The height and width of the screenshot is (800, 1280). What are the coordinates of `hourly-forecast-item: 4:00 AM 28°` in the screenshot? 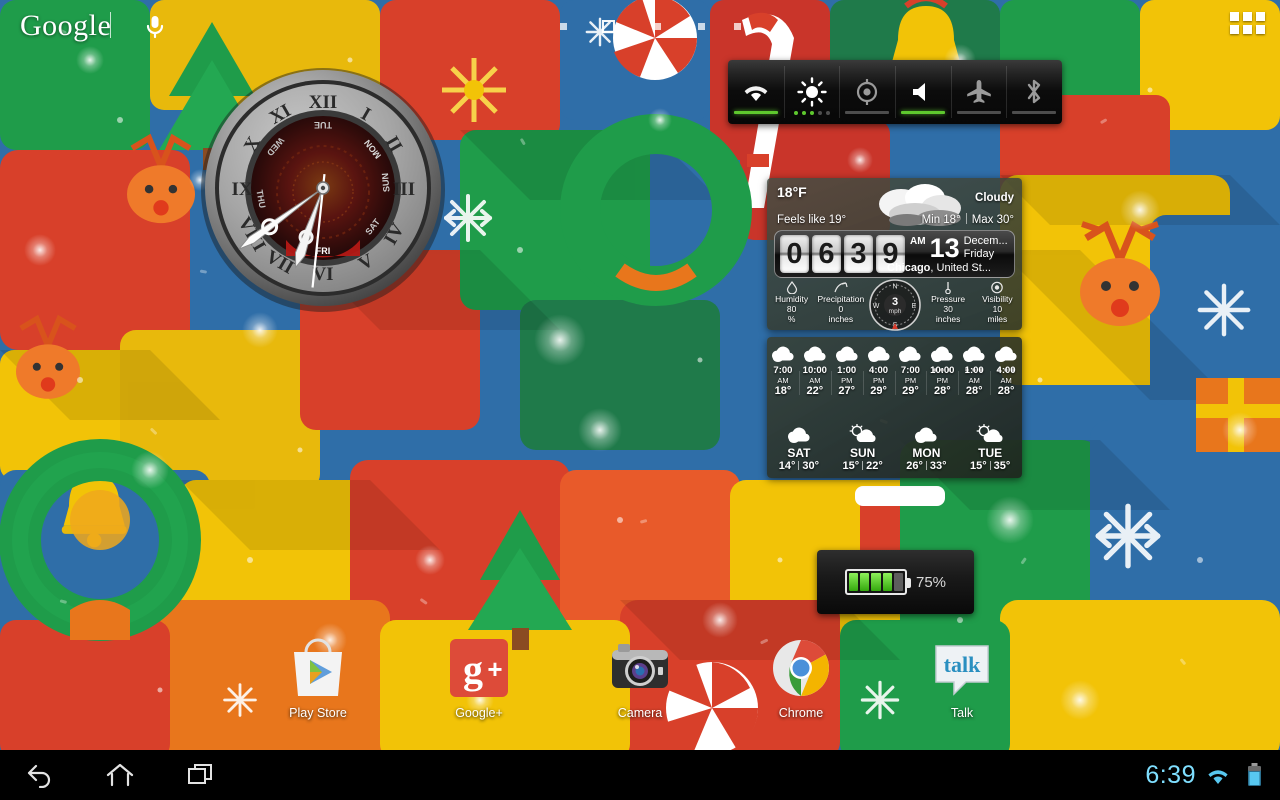 It's located at (1006, 370).